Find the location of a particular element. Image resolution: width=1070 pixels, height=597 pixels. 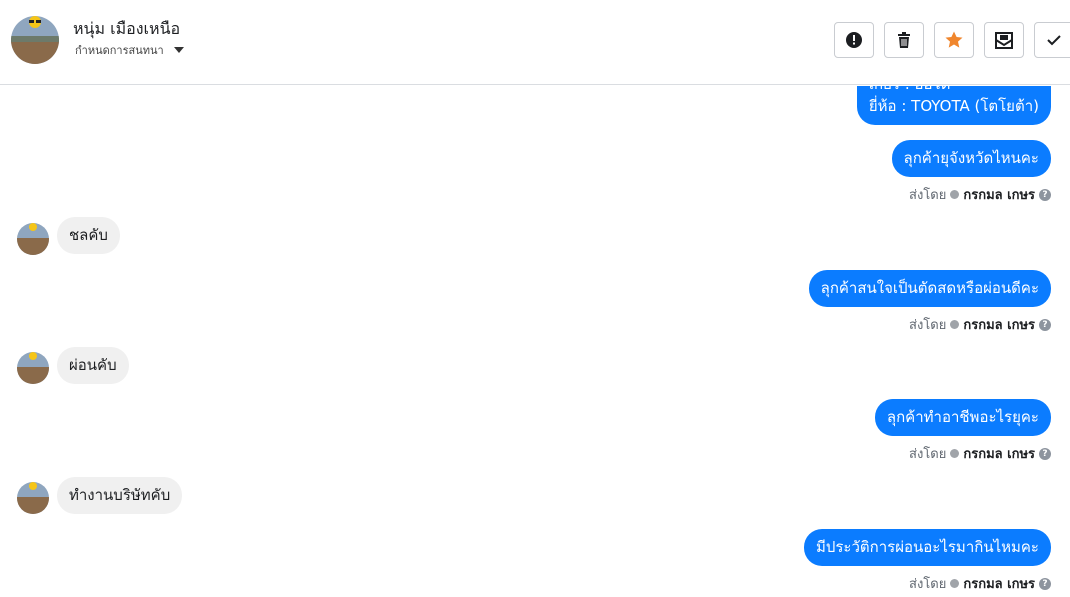

mark-done-button is located at coordinates (1052, 40).